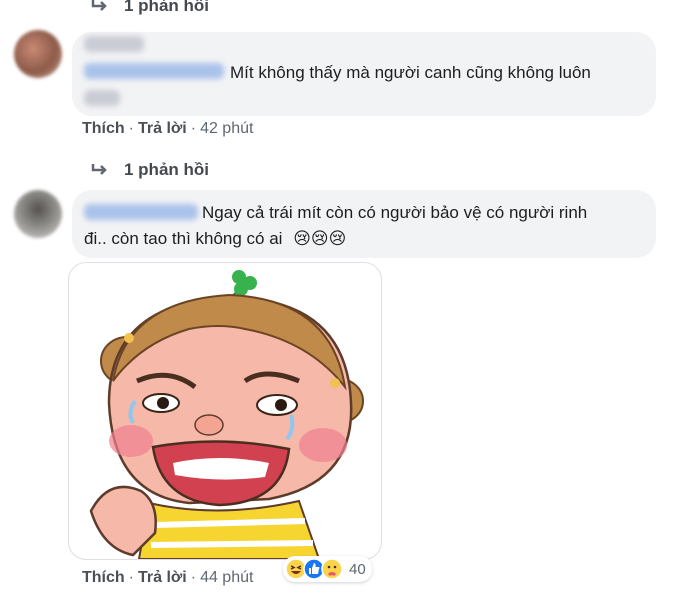  Describe the element at coordinates (320, 238) in the screenshot. I see `crying-face-emoji: 😢😢😢` at that location.